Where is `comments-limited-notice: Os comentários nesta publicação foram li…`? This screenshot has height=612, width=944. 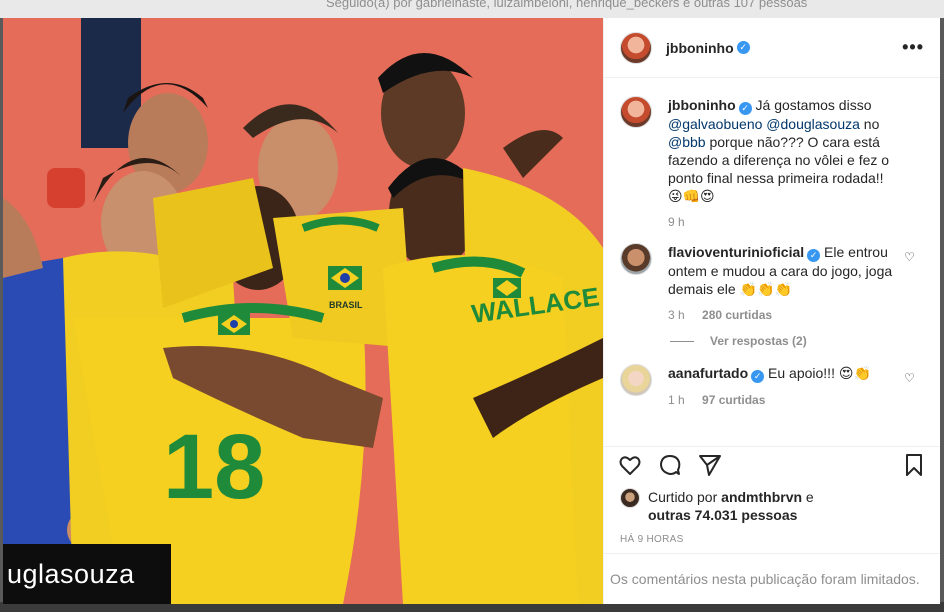 comments-limited-notice: Os comentários nesta publicação foram li… is located at coordinates (772, 578).